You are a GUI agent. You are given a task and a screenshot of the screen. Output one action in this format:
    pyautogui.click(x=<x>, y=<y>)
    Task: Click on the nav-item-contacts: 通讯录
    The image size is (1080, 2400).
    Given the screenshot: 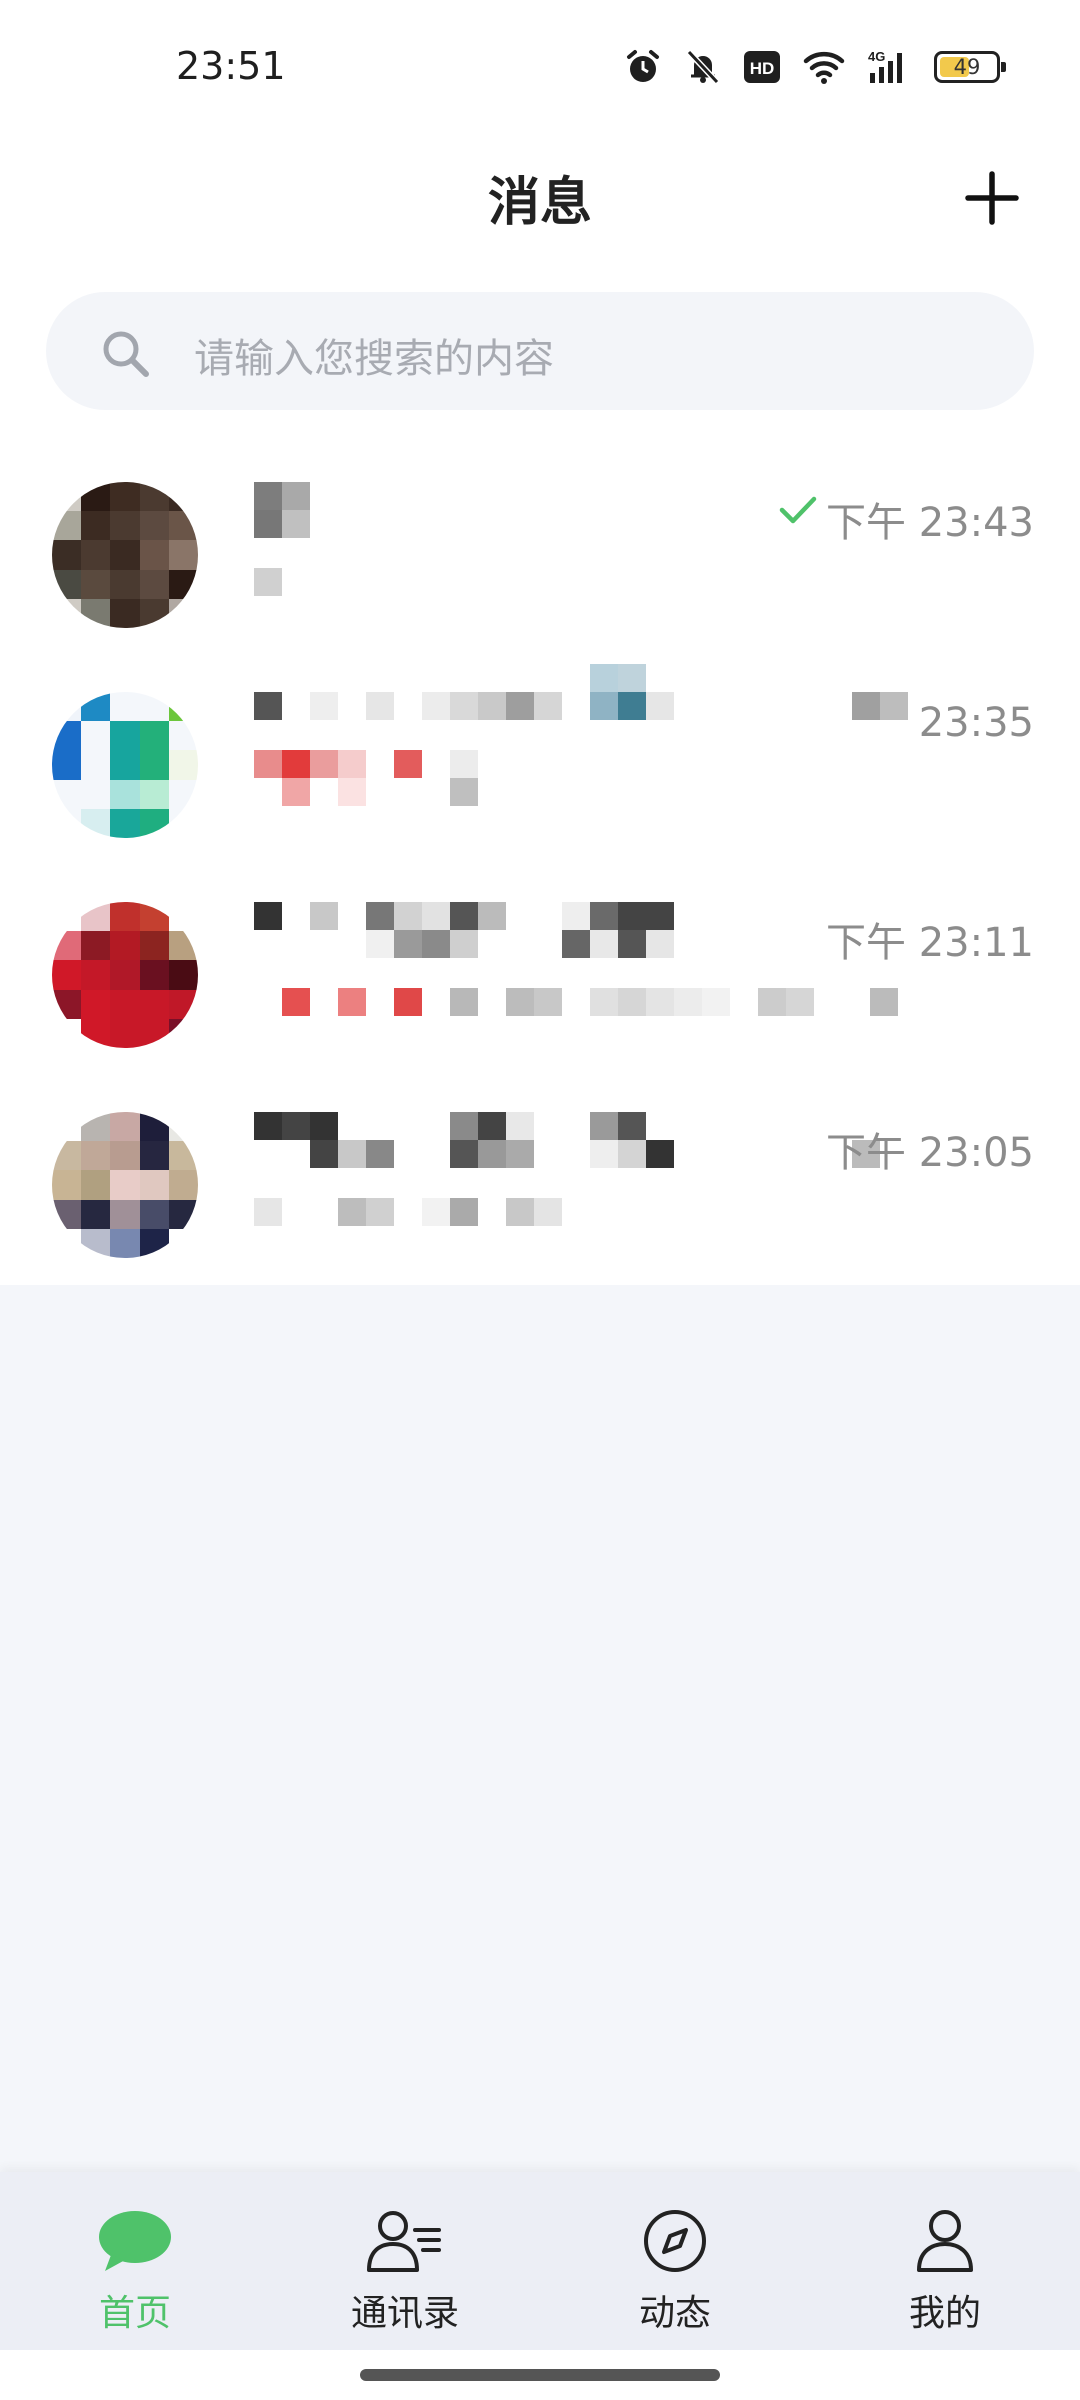 What is the action you would take?
    pyautogui.click(x=405, y=2261)
    